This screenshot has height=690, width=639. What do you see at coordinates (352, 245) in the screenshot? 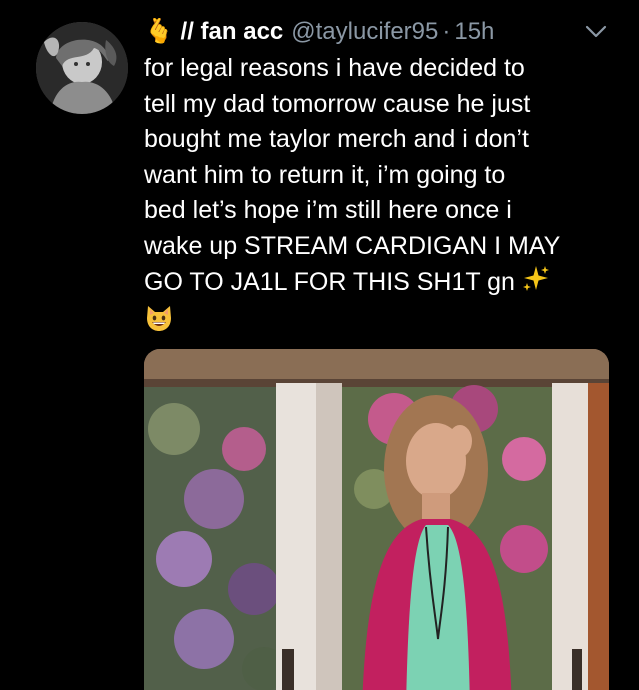
I see `tweet-text-line: wake up STREAM CARDIGAN I MAY` at bounding box center [352, 245].